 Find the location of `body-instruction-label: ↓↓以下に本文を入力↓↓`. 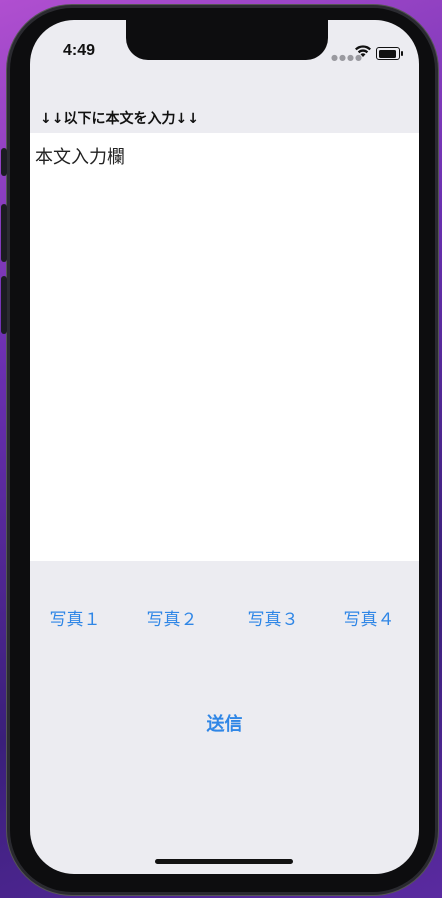

body-instruction-label: ↓↓以下に本文を入力↓↓ is located at coordinates (119, 119).